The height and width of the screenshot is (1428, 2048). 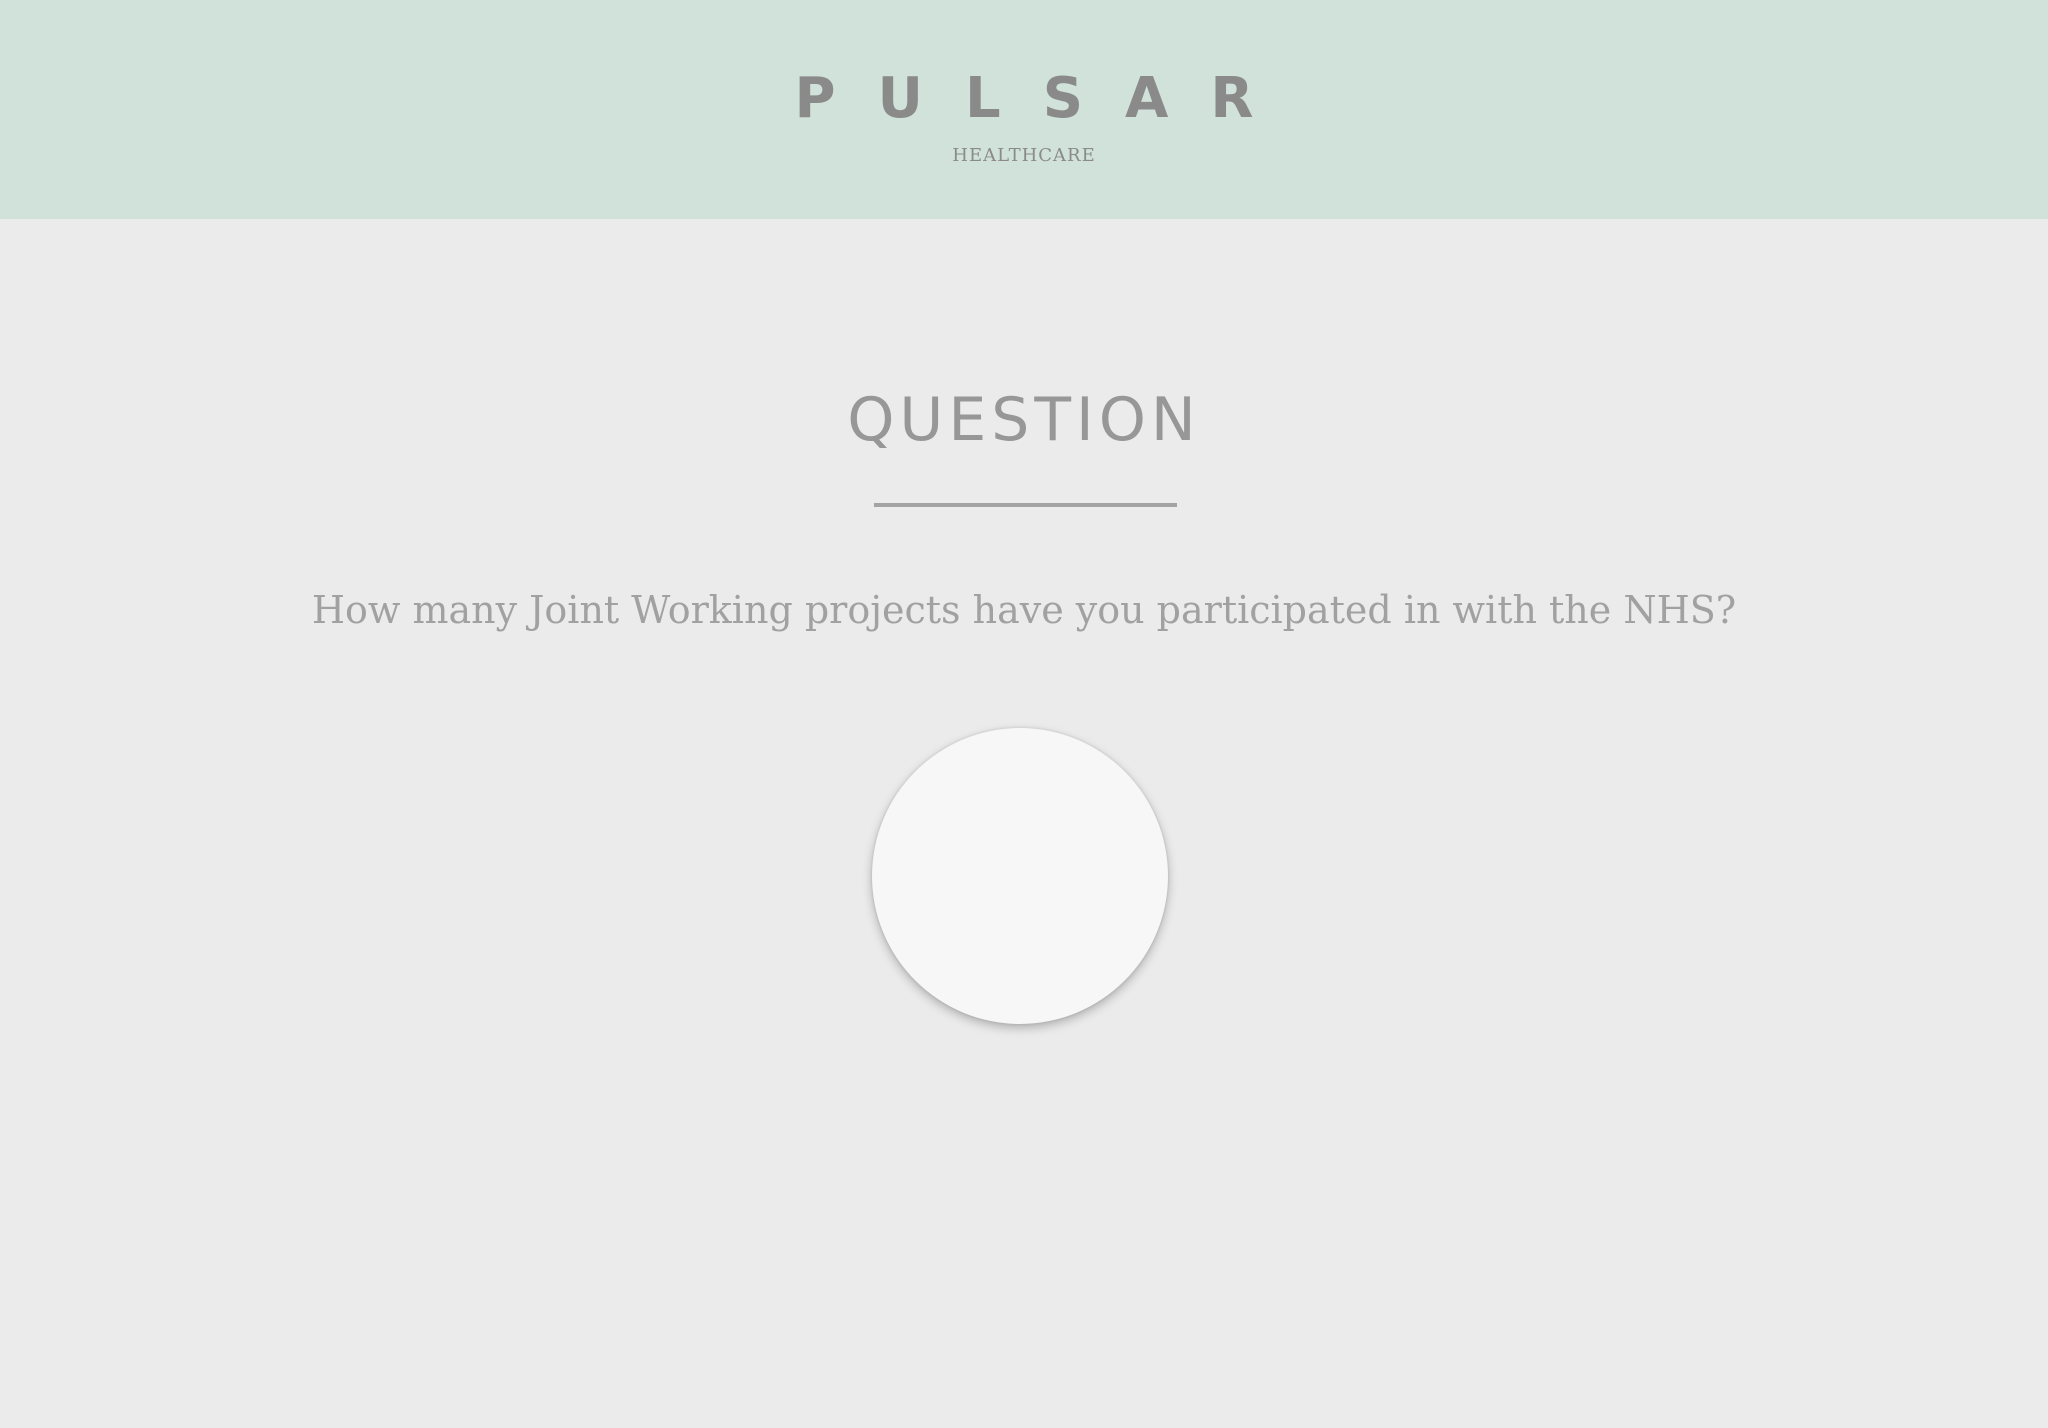 I want to click on answer-button, so click(x=1020, y=876).